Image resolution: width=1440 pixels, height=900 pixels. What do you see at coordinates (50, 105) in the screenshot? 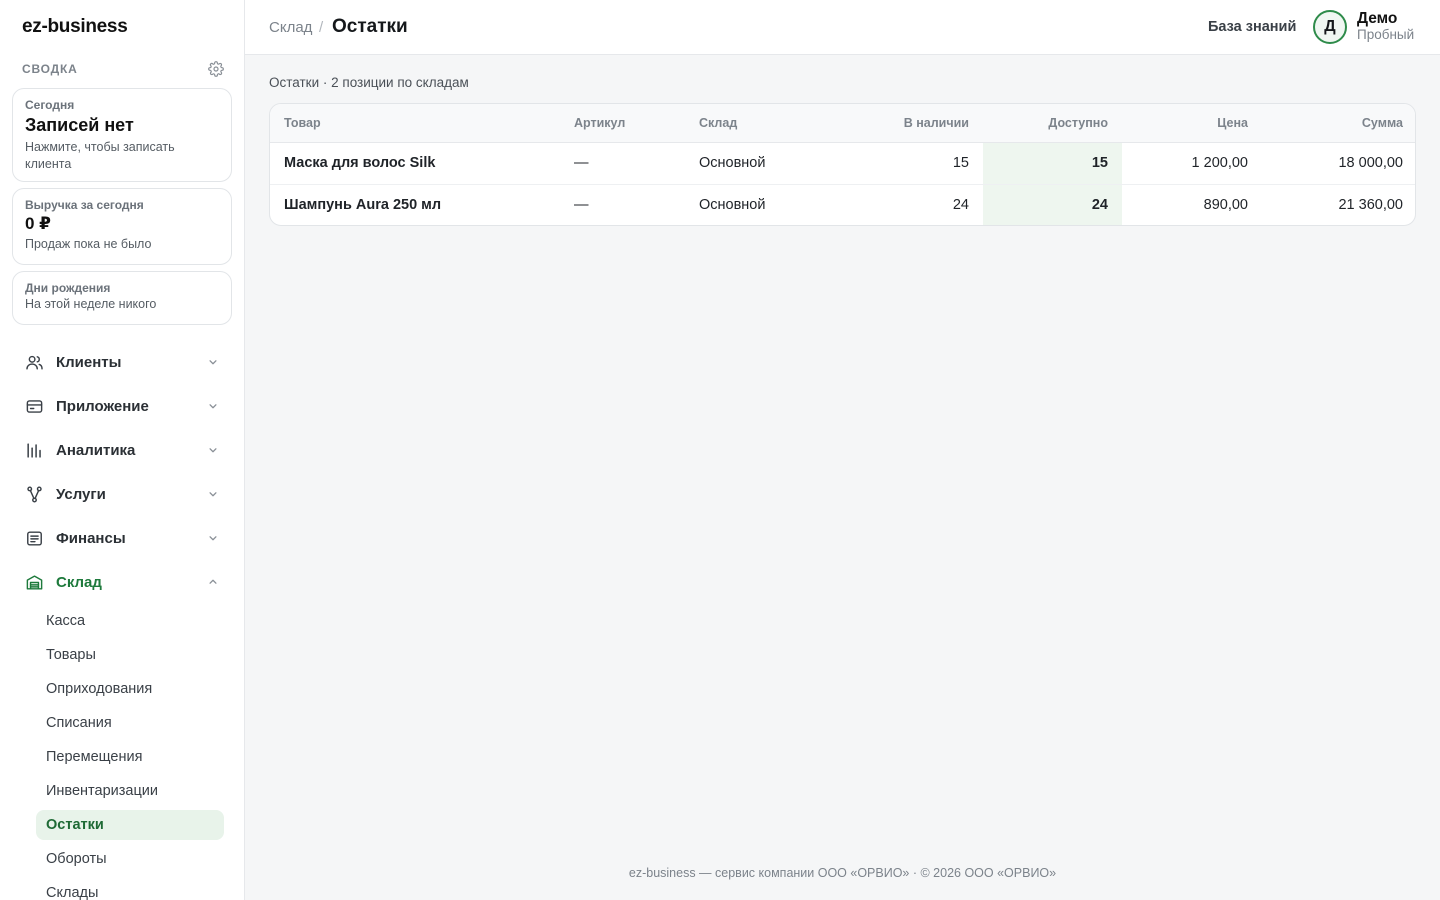
I see `today-card-label: Сегодня` at bounding box center [50, 105].